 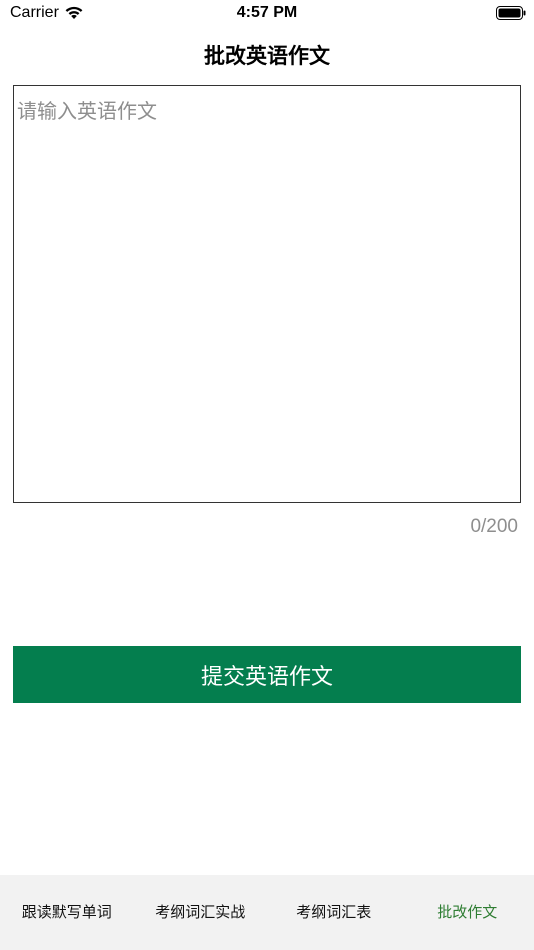 What do you see at coordinates (267, 56) in the screenshot?
I see `page-title: 批改英语作文` at bounding box center [267, 56].